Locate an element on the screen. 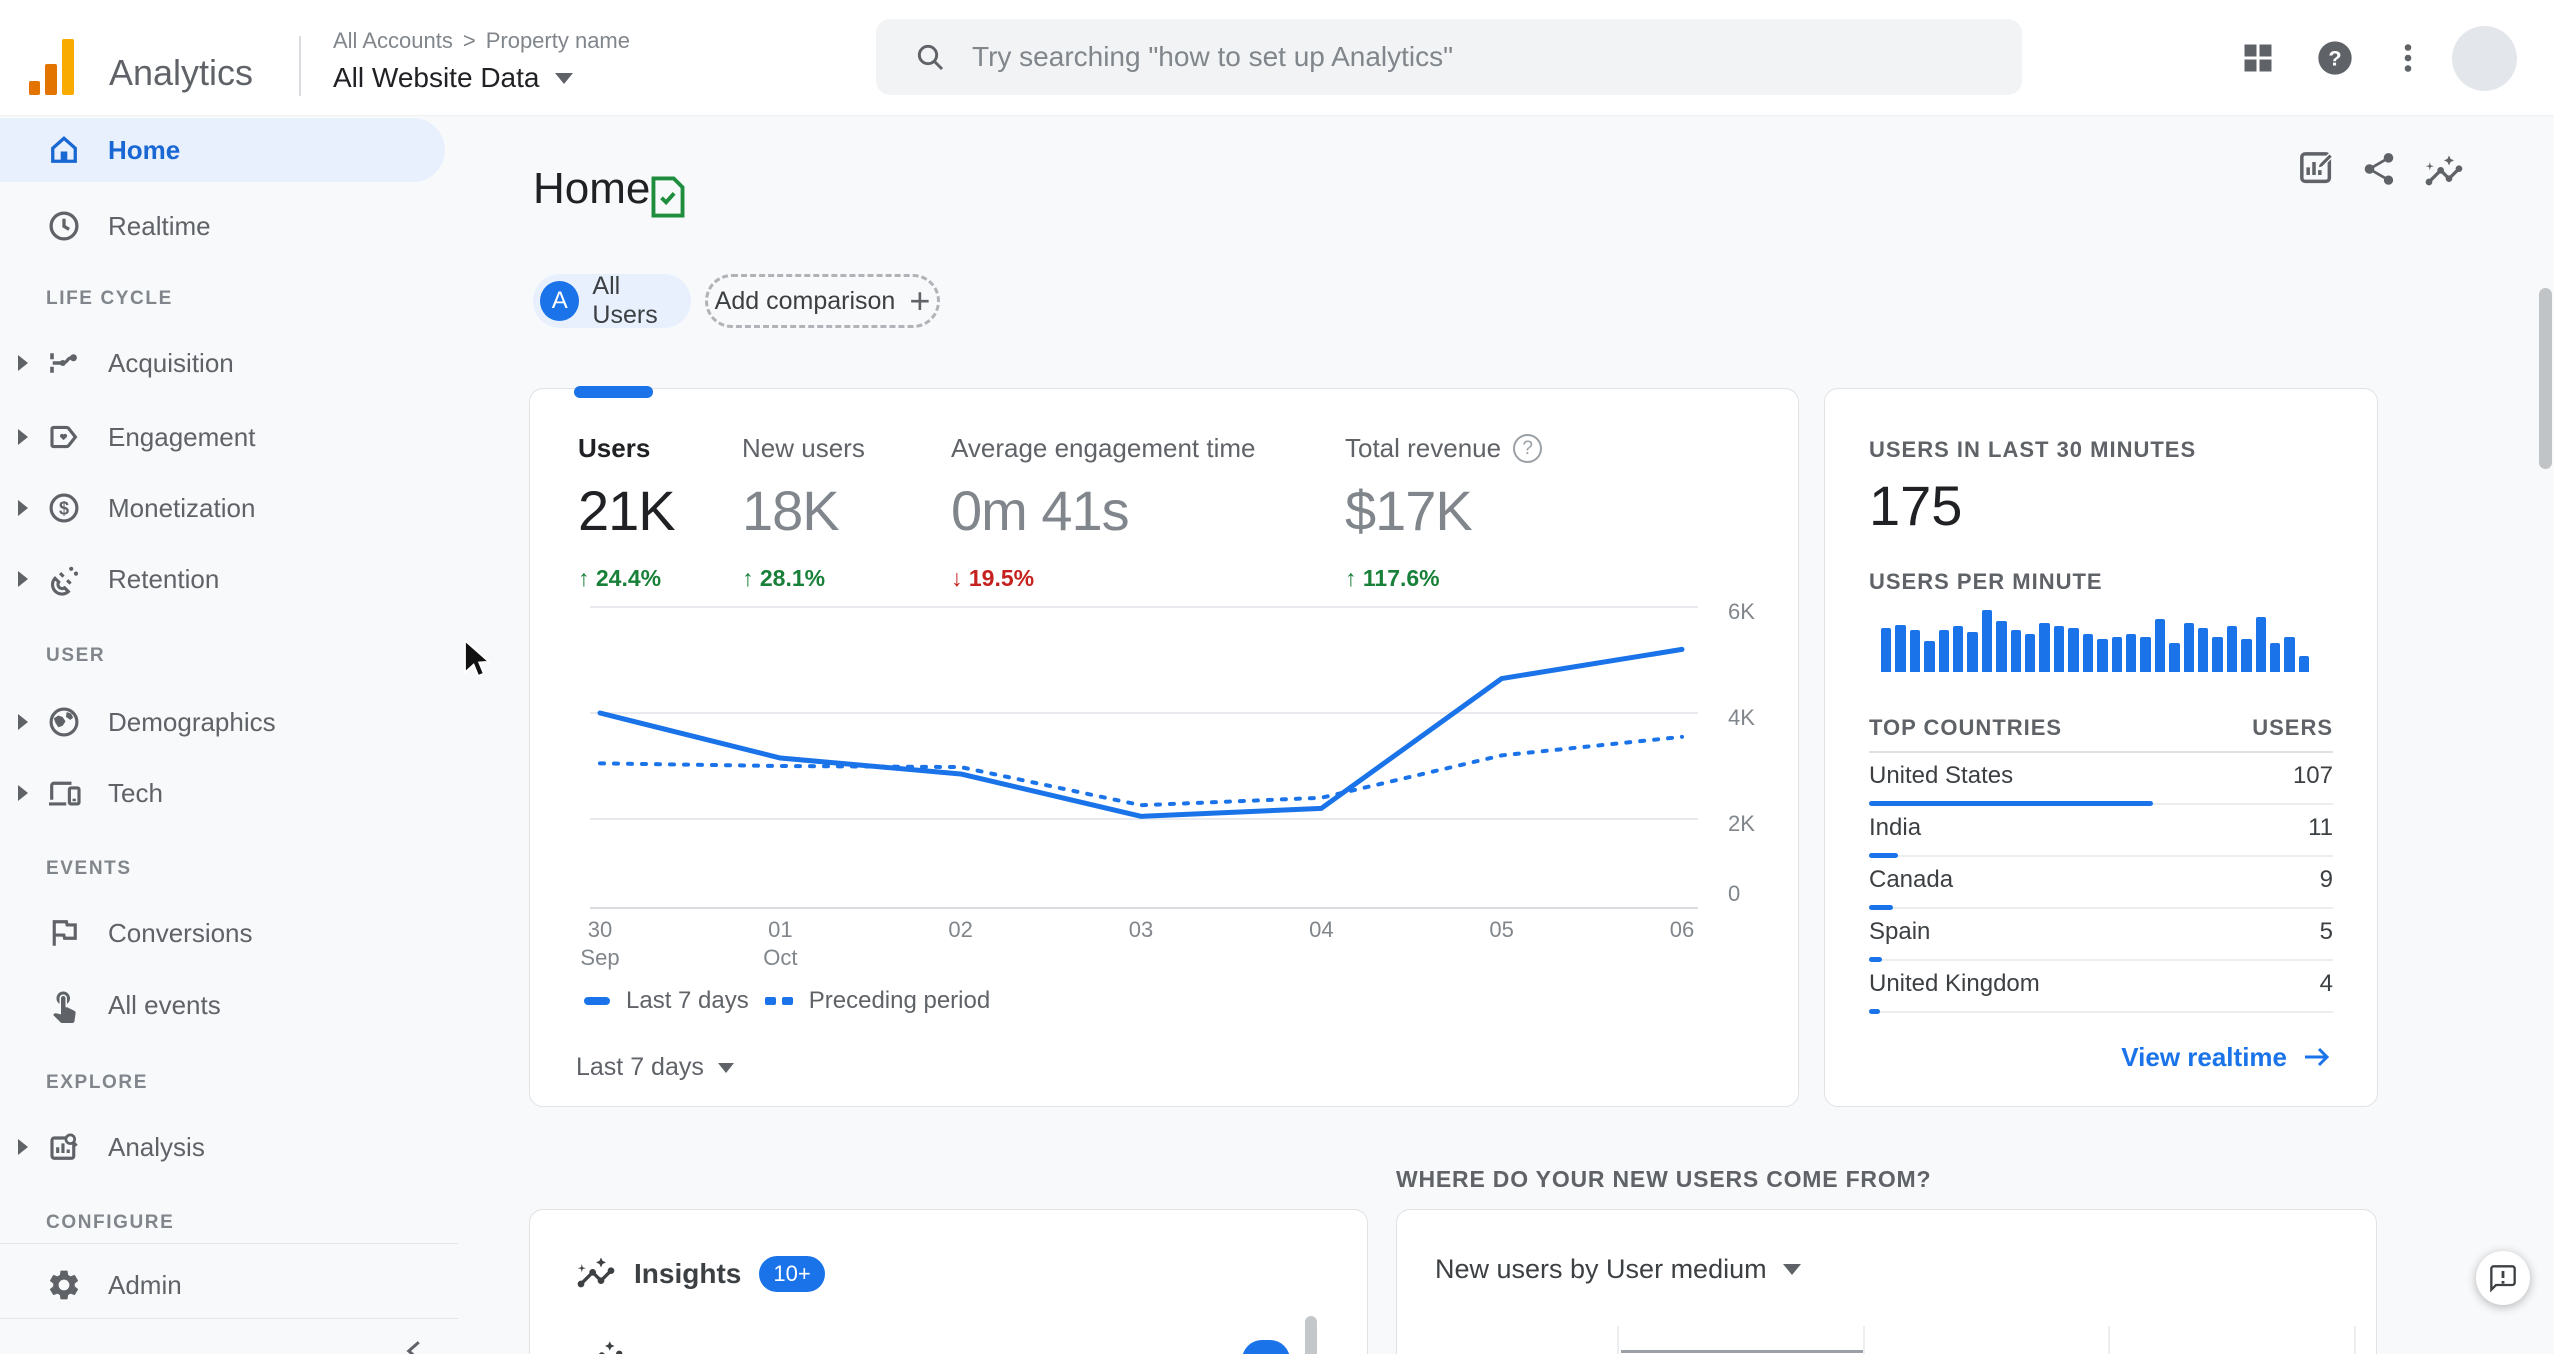 The width and height of the screenshot is (2554, 1354). page-scrollbar-thumb is located at coordinates (2545, 378).